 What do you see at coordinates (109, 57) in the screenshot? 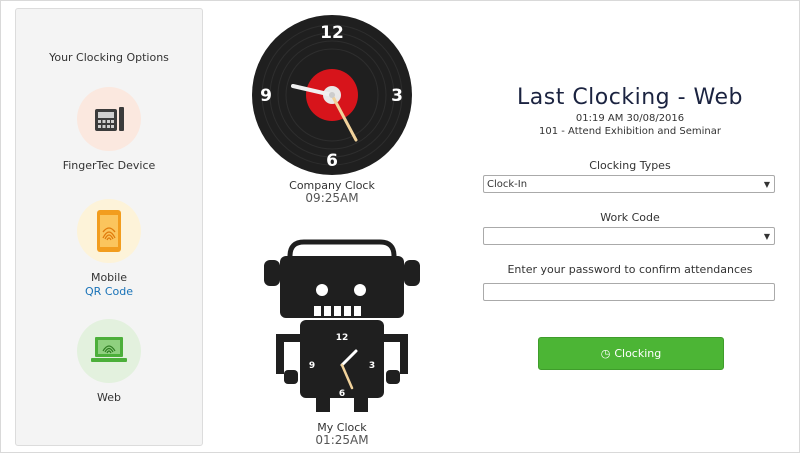
I see `options-title: Your Clocking Options` at bounding box center [109, 57].